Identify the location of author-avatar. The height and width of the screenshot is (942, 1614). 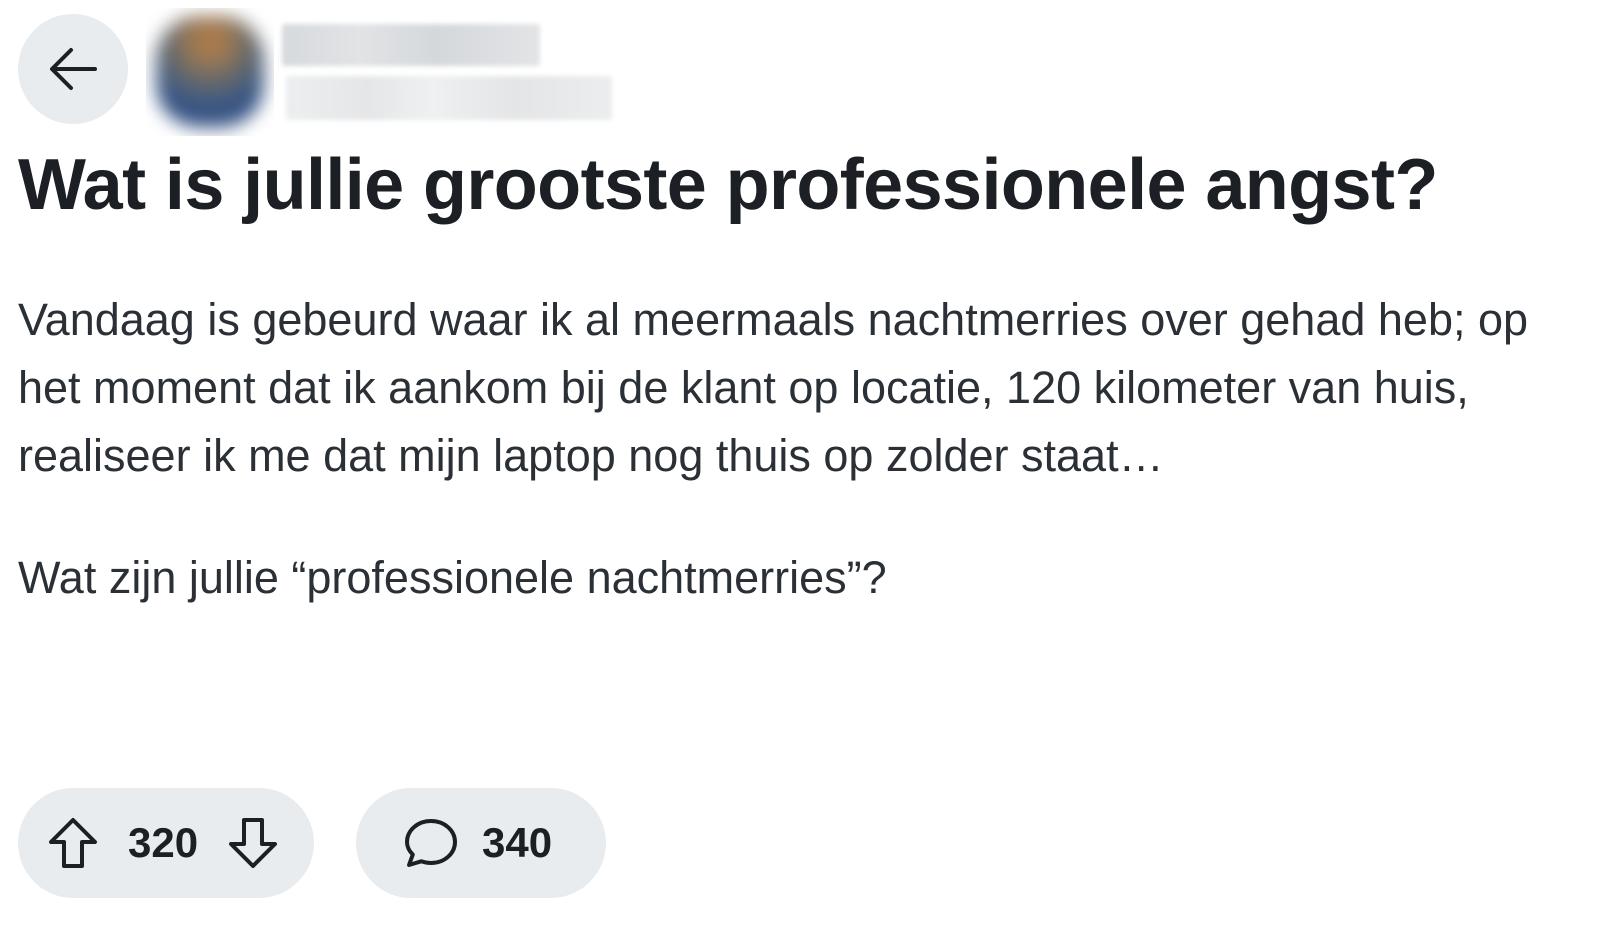
(210, 72).